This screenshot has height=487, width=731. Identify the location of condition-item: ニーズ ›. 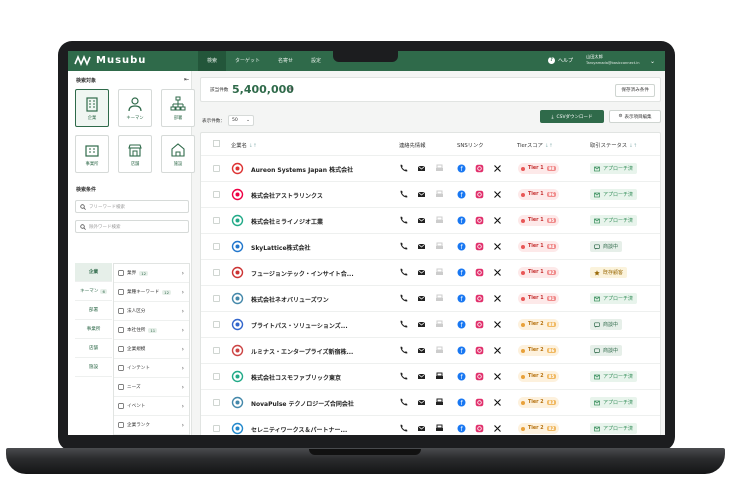
(151, 387).